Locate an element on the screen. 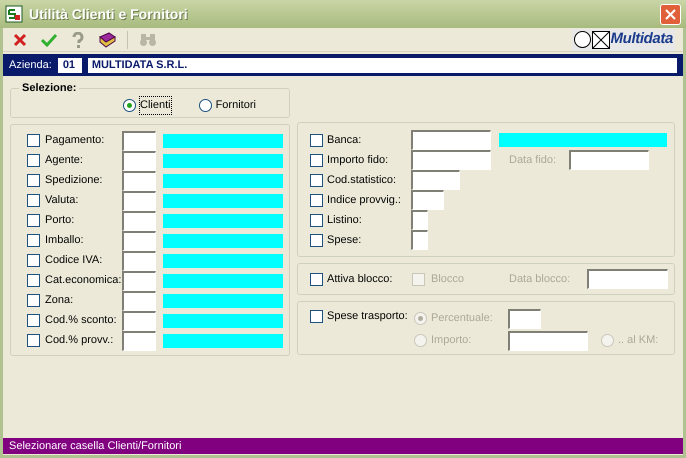 This screenshot has height=458, width=686. field-label: Pagamento: is located at coordinates (75, 140).